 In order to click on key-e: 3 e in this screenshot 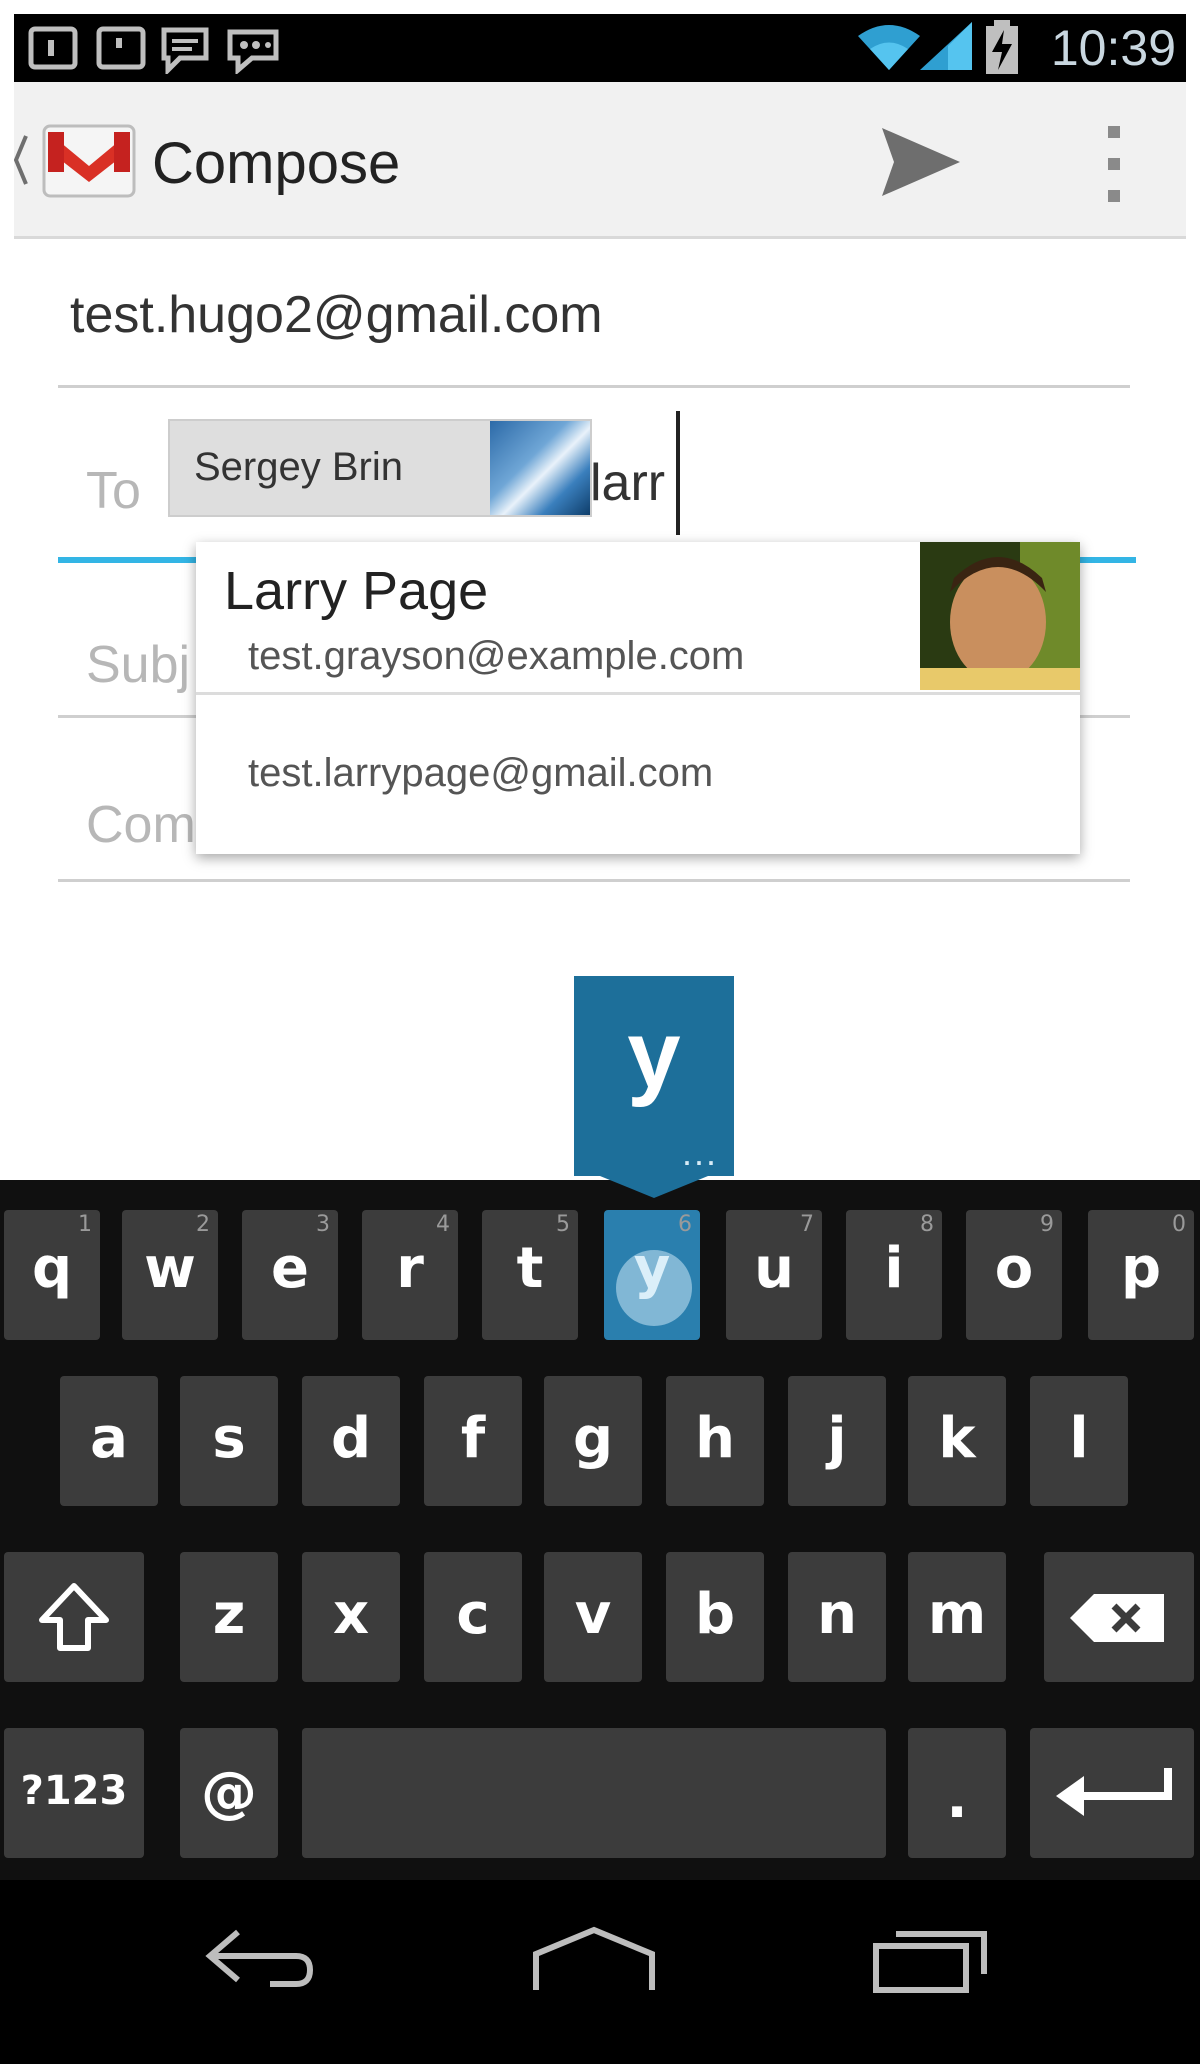, I will do `click(290, 1275)`.